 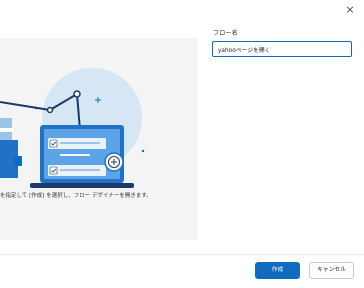 I want to click on cancel-button: キャンセル, so click(x=331, y=270).